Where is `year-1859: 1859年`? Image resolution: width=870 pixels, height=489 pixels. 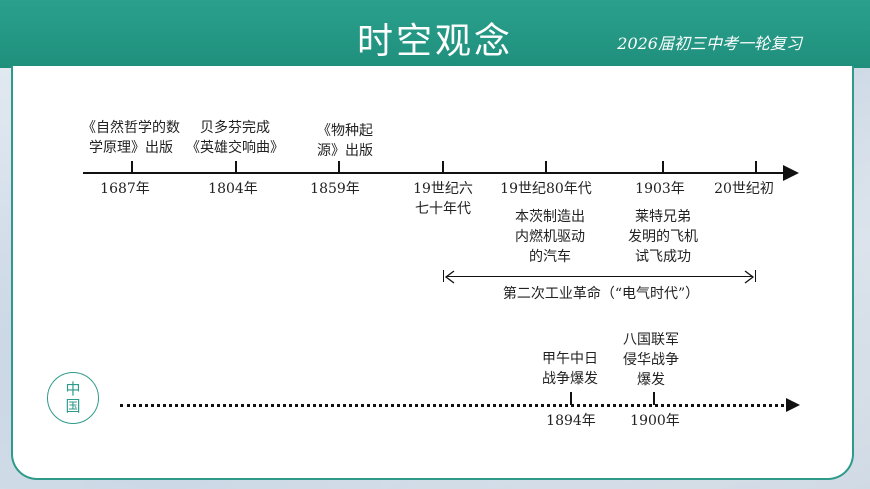
year-1859: 1859年 is located at coordinates (335, 189).